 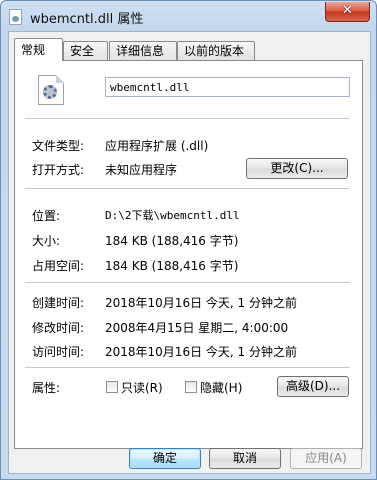 What do you see at coordinates (172, 266) in the screenshot?
I see `size-on-disk-value: 184 KB (188,416 字节)` at bounding box center [172, 266].